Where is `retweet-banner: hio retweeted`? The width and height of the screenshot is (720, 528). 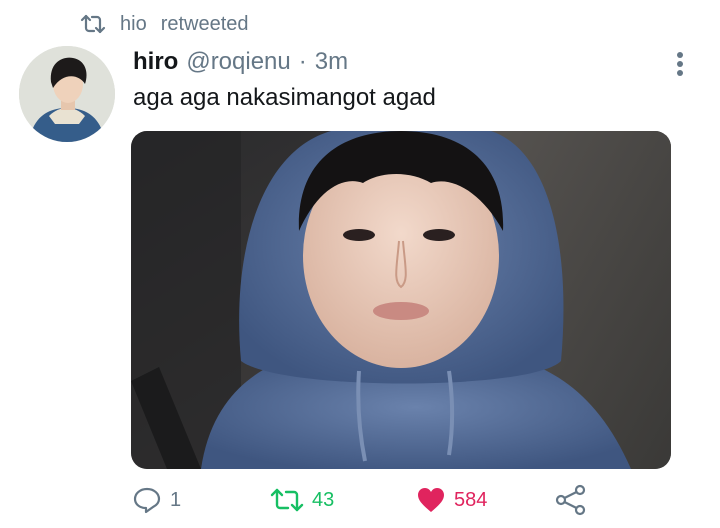 retweet-banner: hio retweeted is located at coordinates (164, 24).